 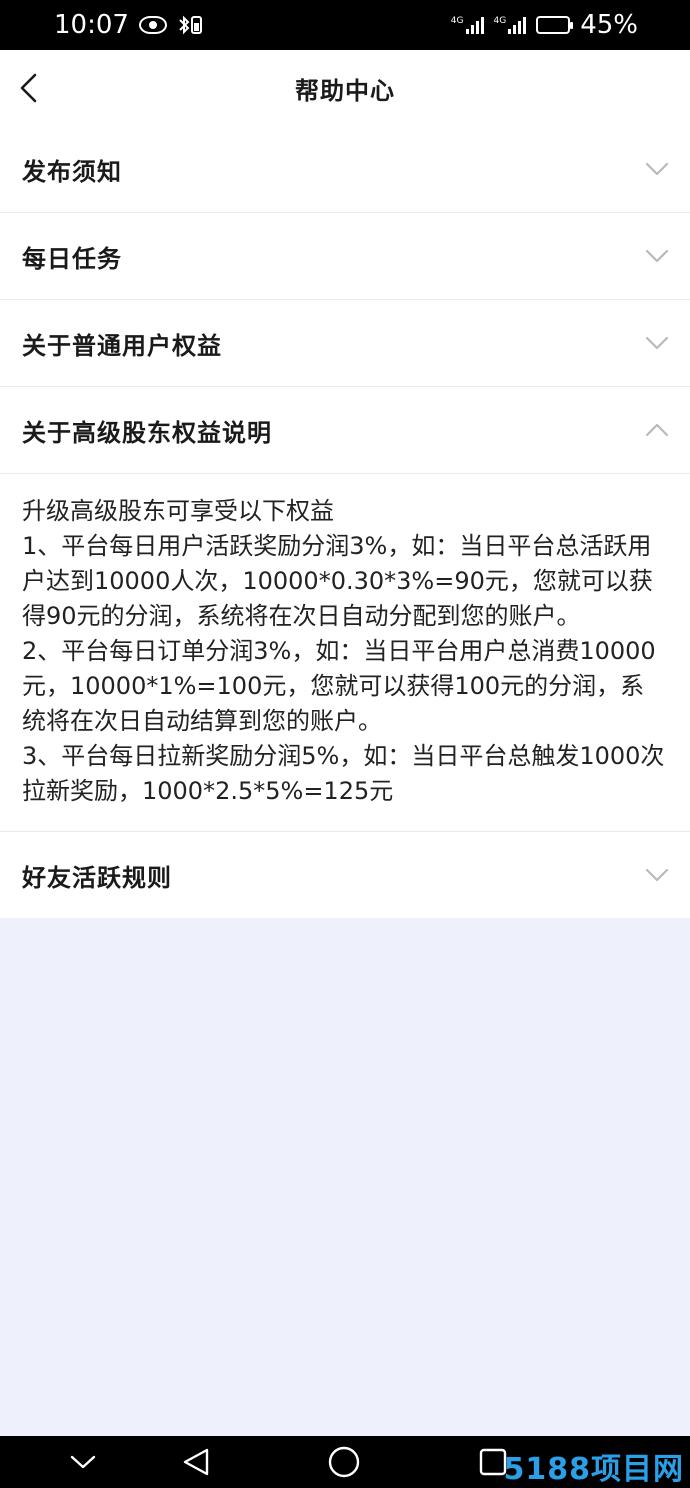 I want to click on accordion-header-daily-tasks: 每日任务, so click(x=345, y=256).